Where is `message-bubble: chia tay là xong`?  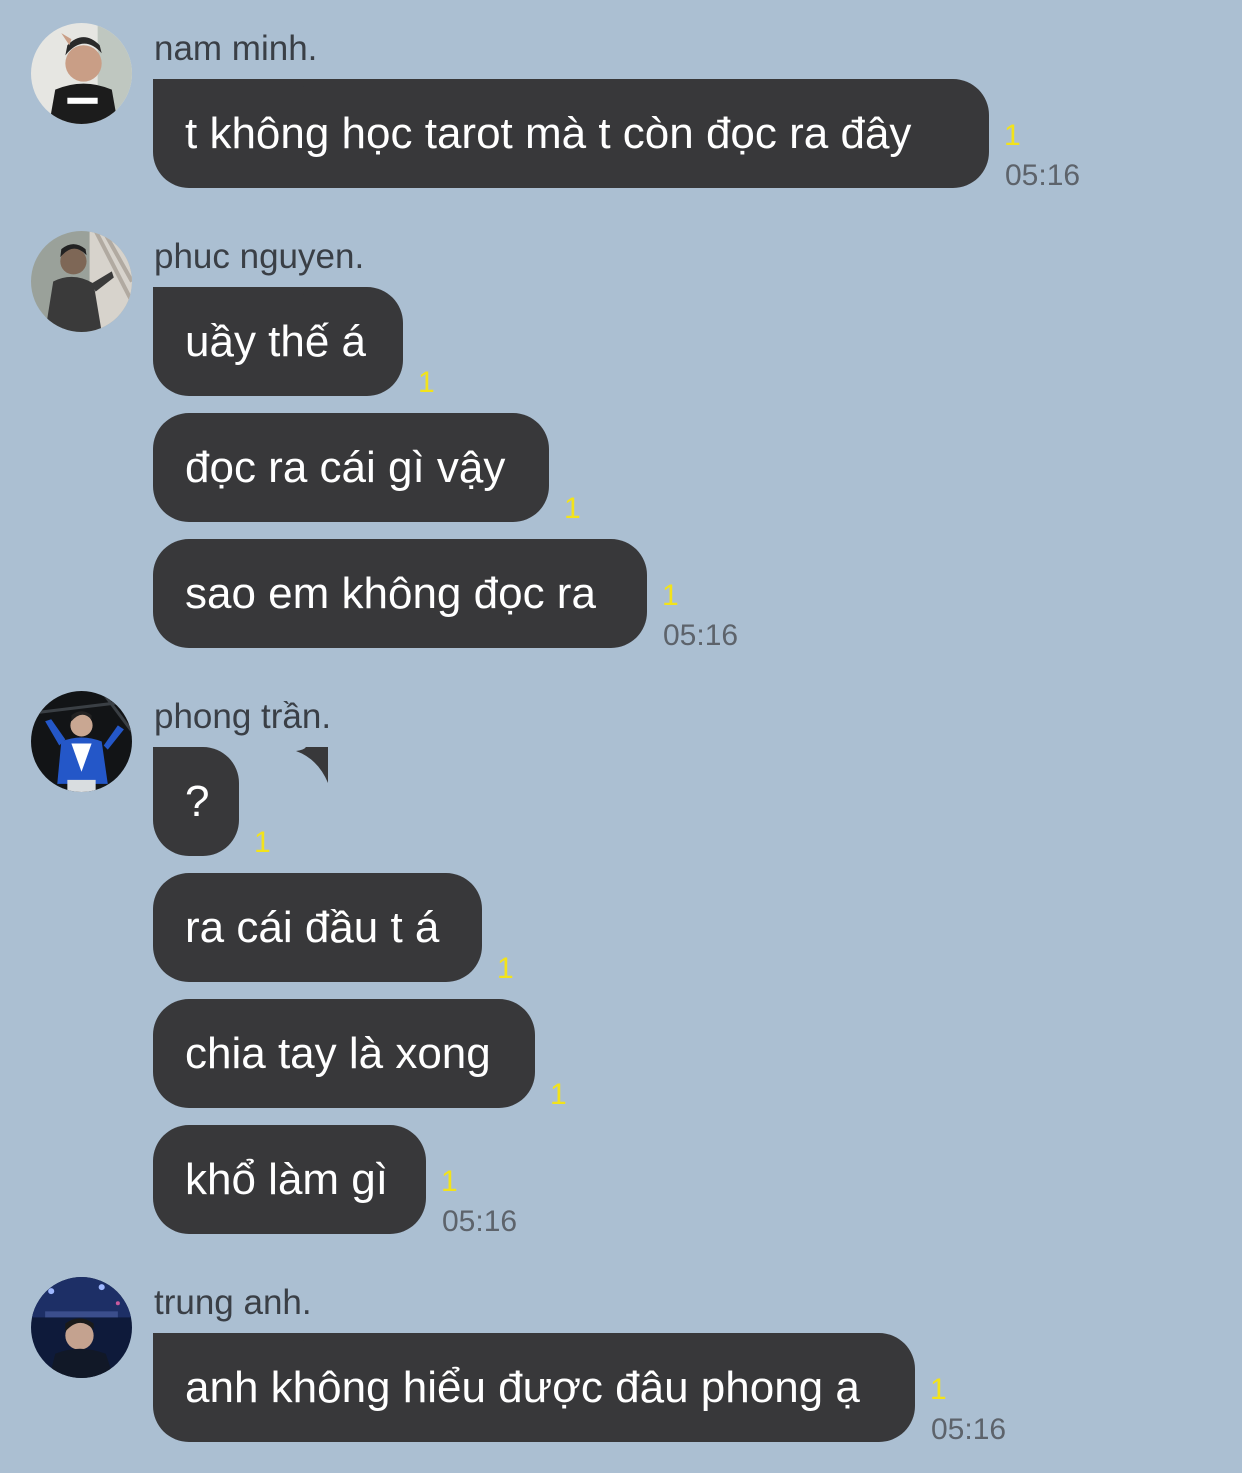 message-bubble: chia tay là xong is located at coordinates (344, 1053).